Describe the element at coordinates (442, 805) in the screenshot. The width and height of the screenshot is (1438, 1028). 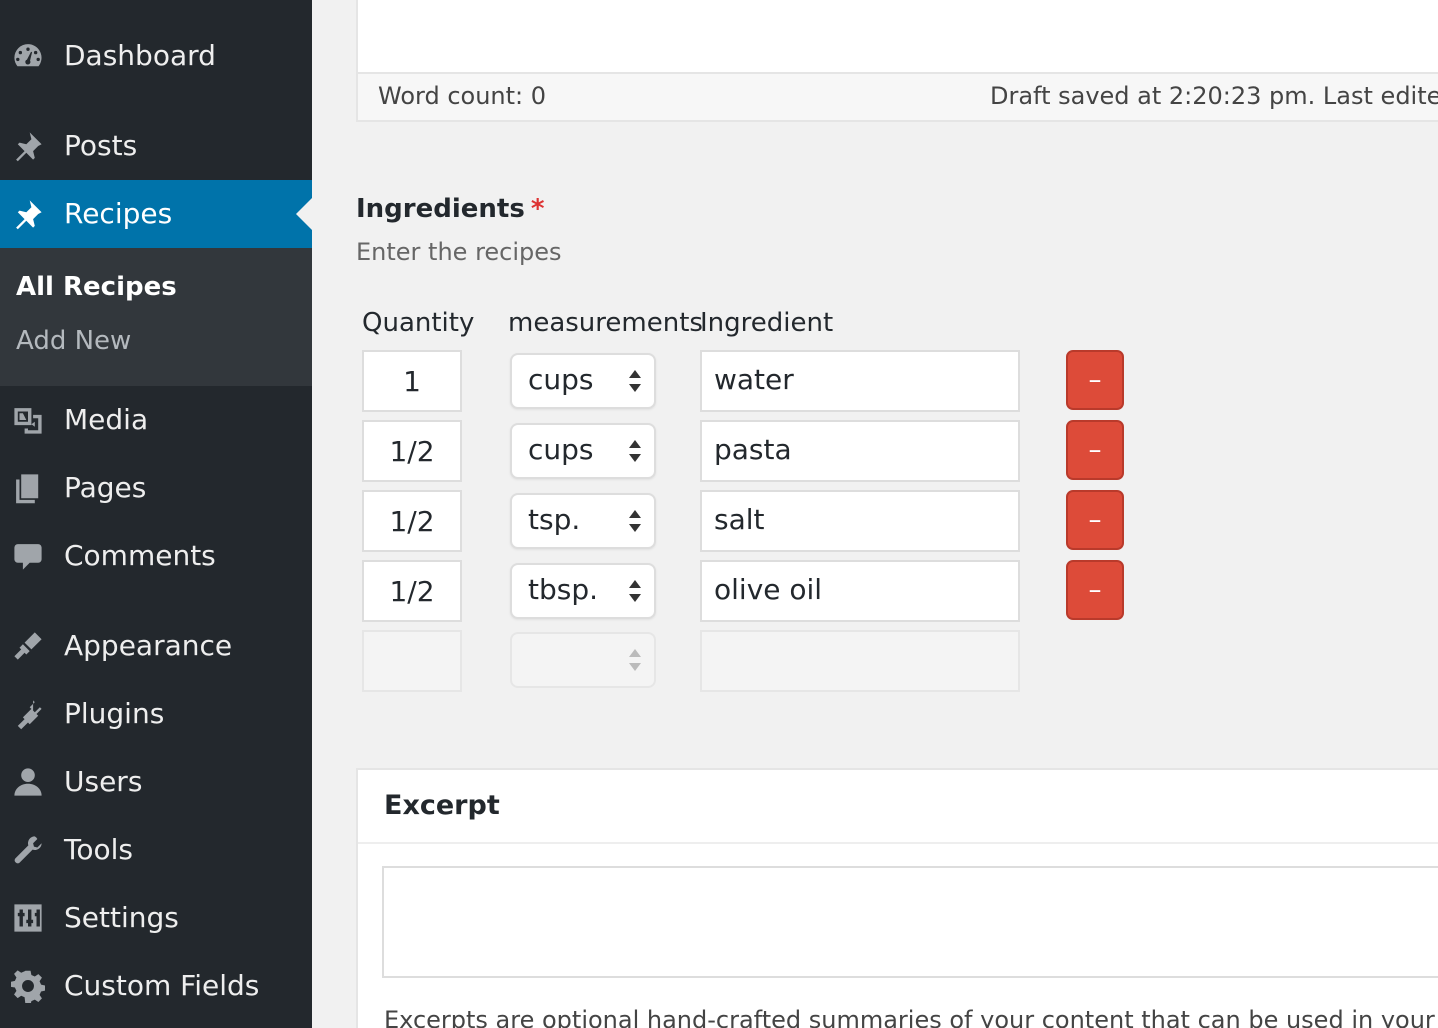
I see `excerpt-title: Excerpt` at that location.